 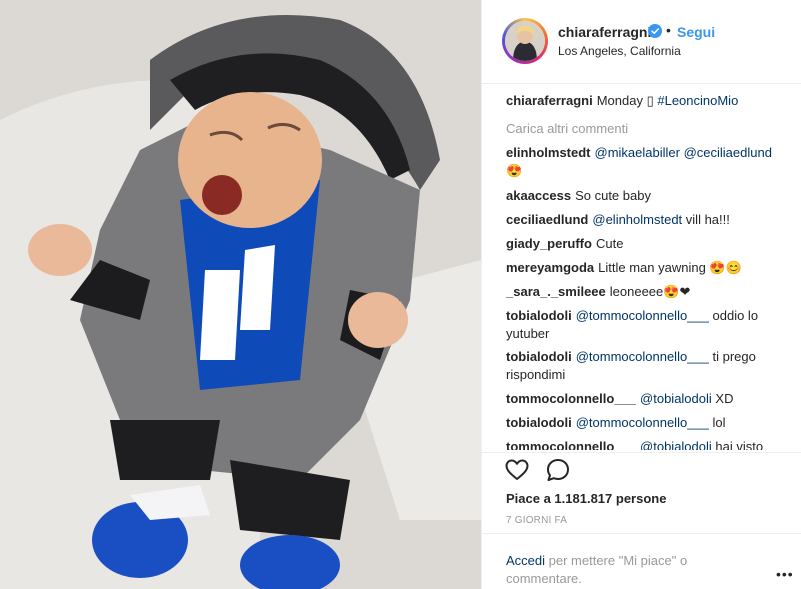 What do you see at coordinates (637, 219) in the screenshot?
I see `comment-mention: @elinholmstedt` at bounding box center [637, 219].